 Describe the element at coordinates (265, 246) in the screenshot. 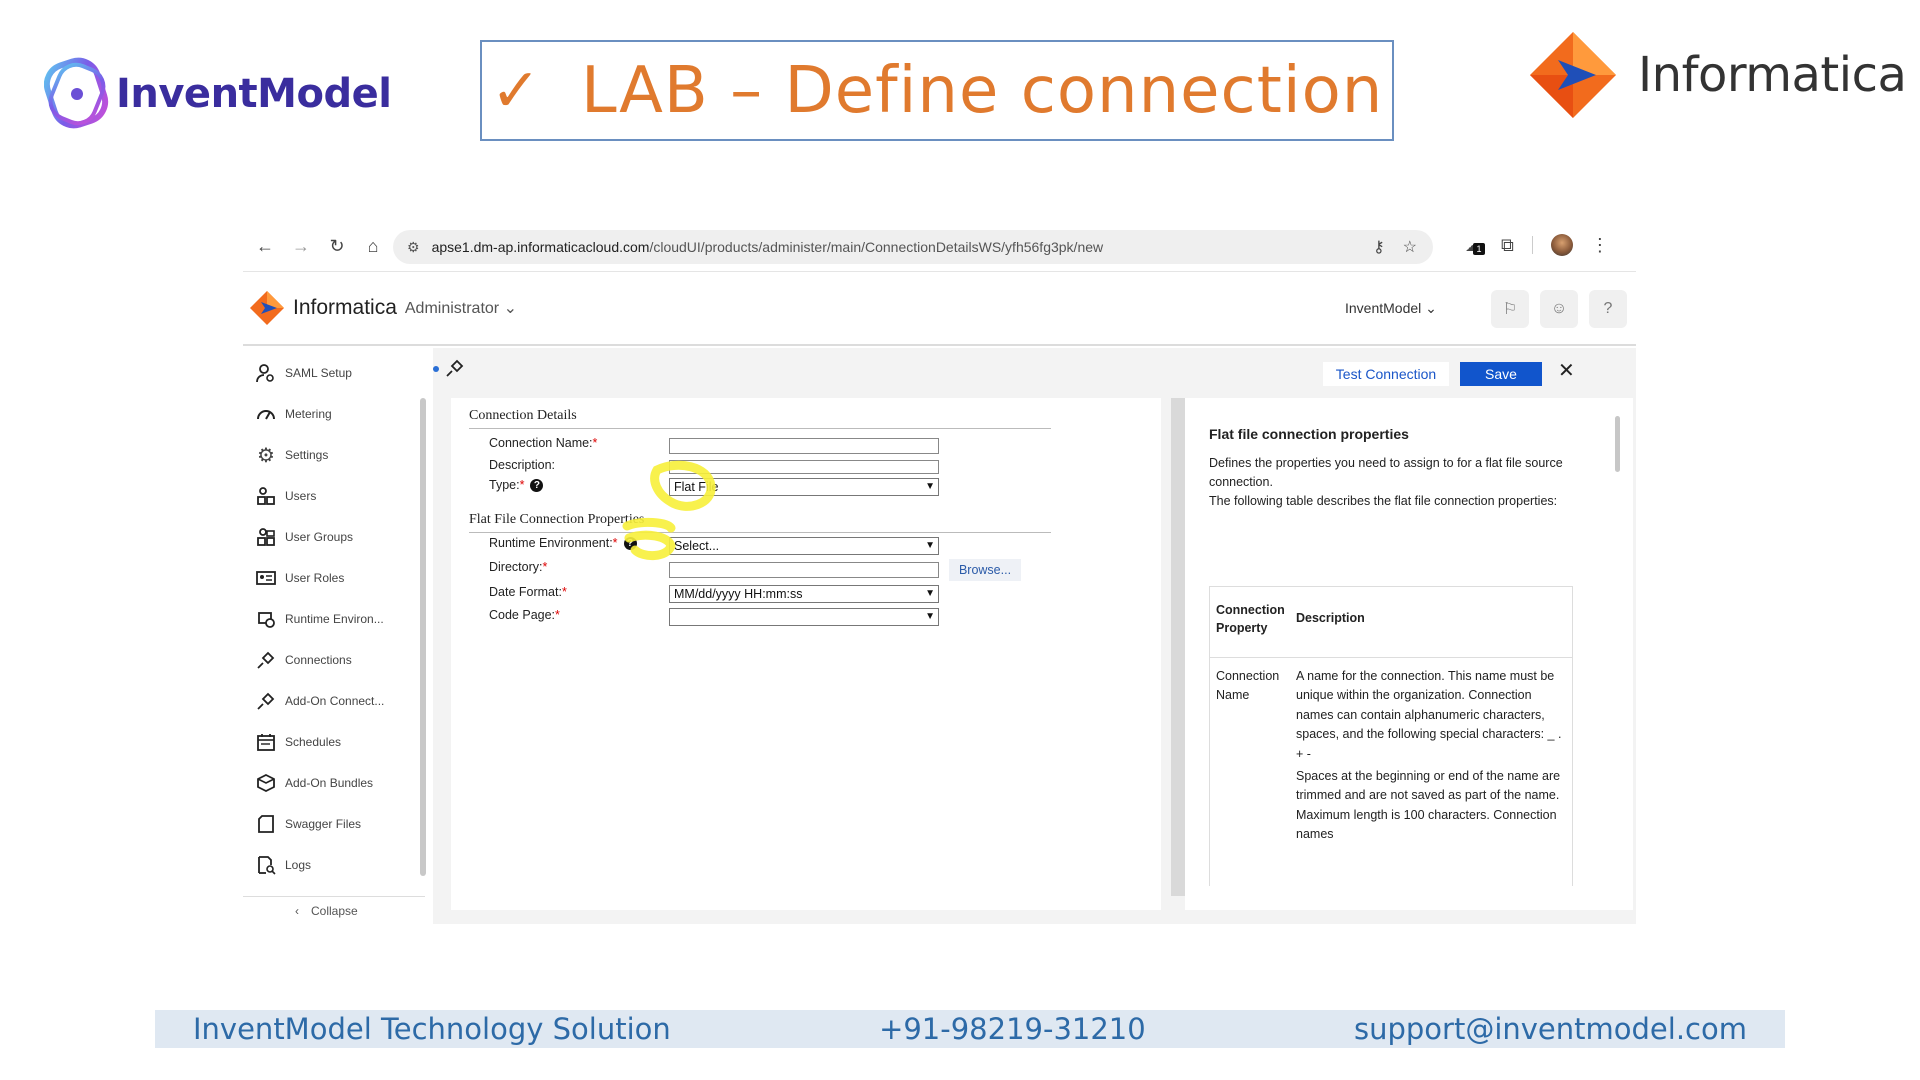

I see `back-arrow-icon: ←` at that location.